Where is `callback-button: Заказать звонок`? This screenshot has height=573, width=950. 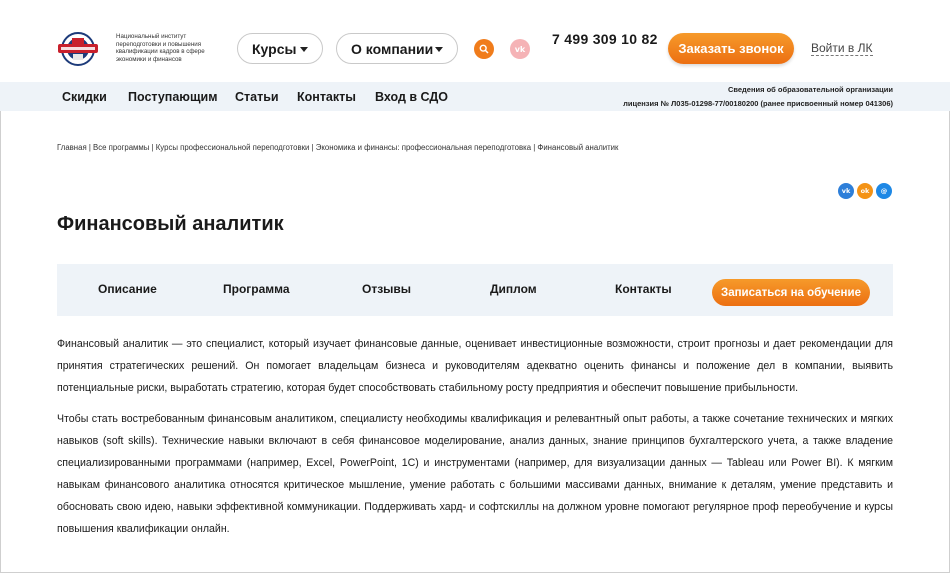 callback-button: Заказать звонок is located at coordinates (731, 48).